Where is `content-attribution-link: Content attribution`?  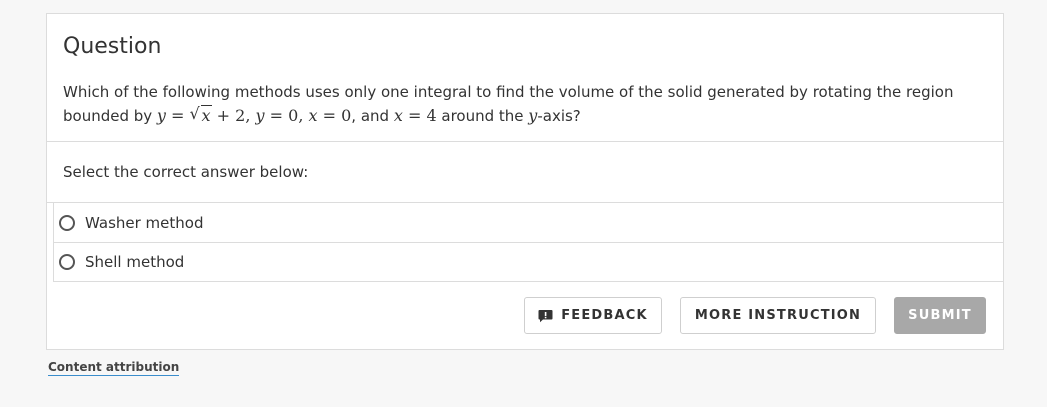 content-attribution-link: Content attribution is located at coordinates (114, 368).